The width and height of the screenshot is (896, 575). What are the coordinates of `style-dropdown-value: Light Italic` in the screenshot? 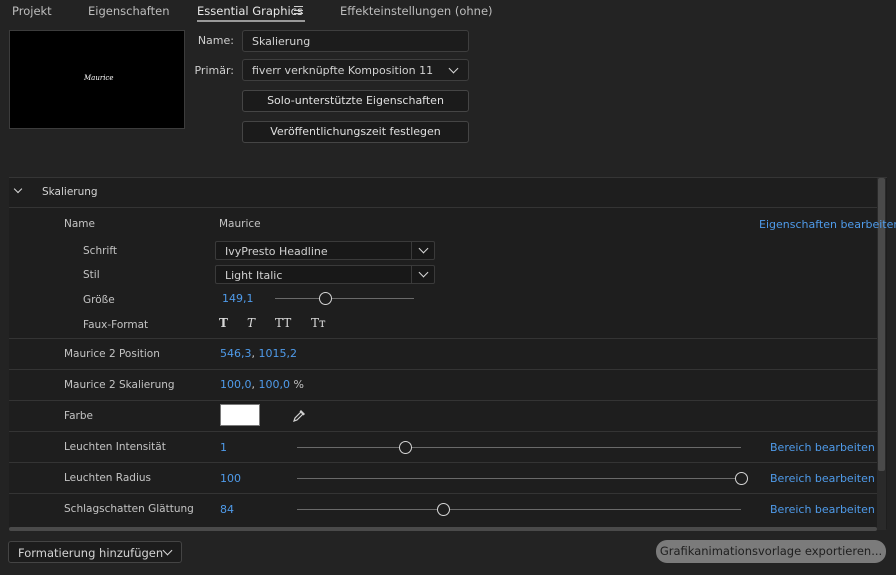 It's located at (254, 275).